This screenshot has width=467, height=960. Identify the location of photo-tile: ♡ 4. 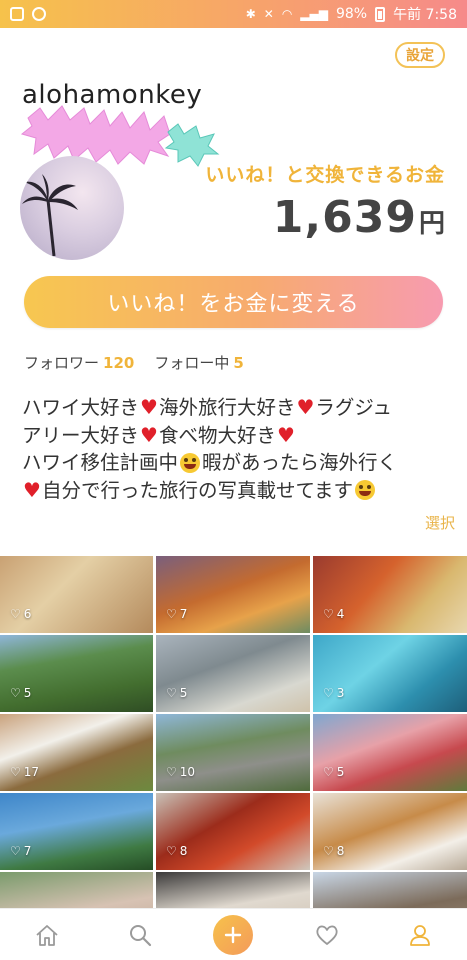
(390, 594).